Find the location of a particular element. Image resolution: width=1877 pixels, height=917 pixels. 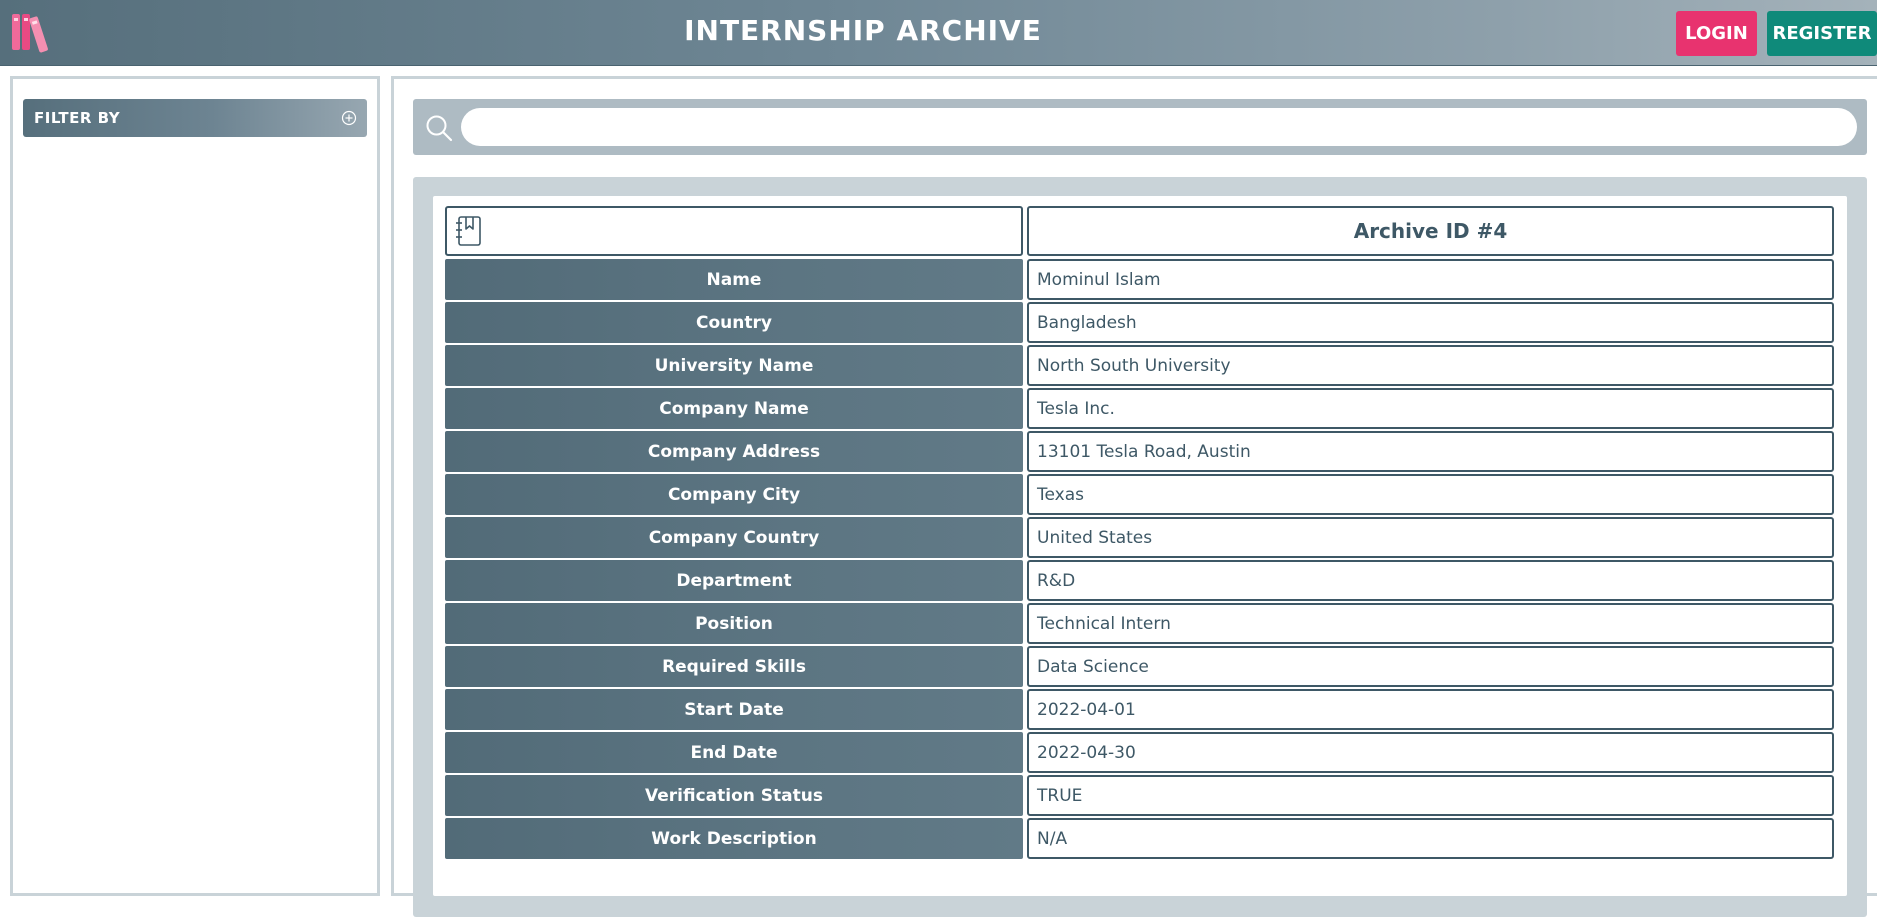

field-row-company-country: Company Country United States is located at coordinates (1139, 537).